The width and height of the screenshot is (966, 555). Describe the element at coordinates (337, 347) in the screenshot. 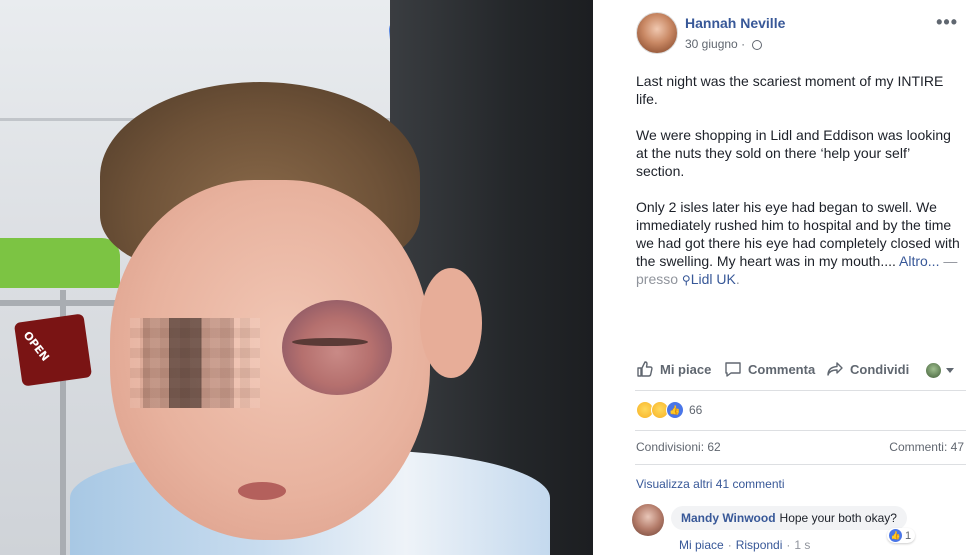

I see `swollen-eye` at that location.